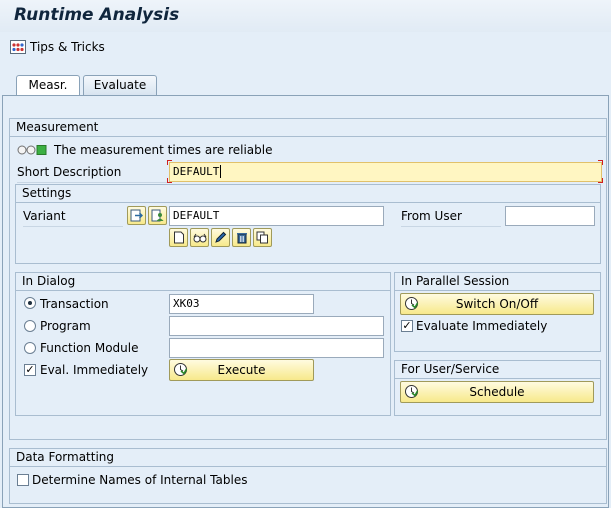 The width and height of the screenshot is (611, 508). What do you see at coordinates (431, 216) in the screenshot?
I see `from-user-label: From User` at bounding box center [431, 216].